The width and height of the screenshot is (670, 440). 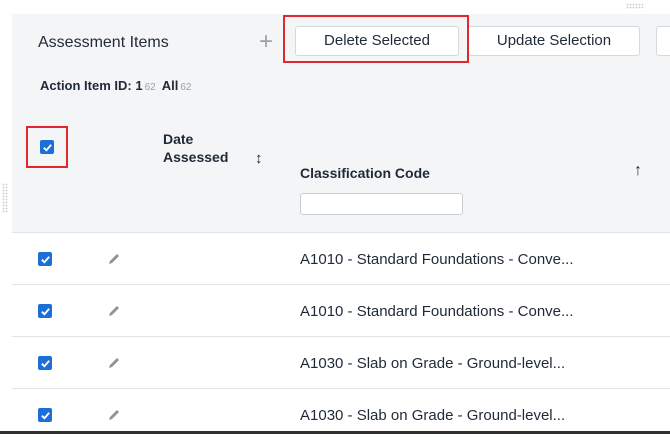 I want to click on column-resize-handle-icon, so click(x=5, y=198).